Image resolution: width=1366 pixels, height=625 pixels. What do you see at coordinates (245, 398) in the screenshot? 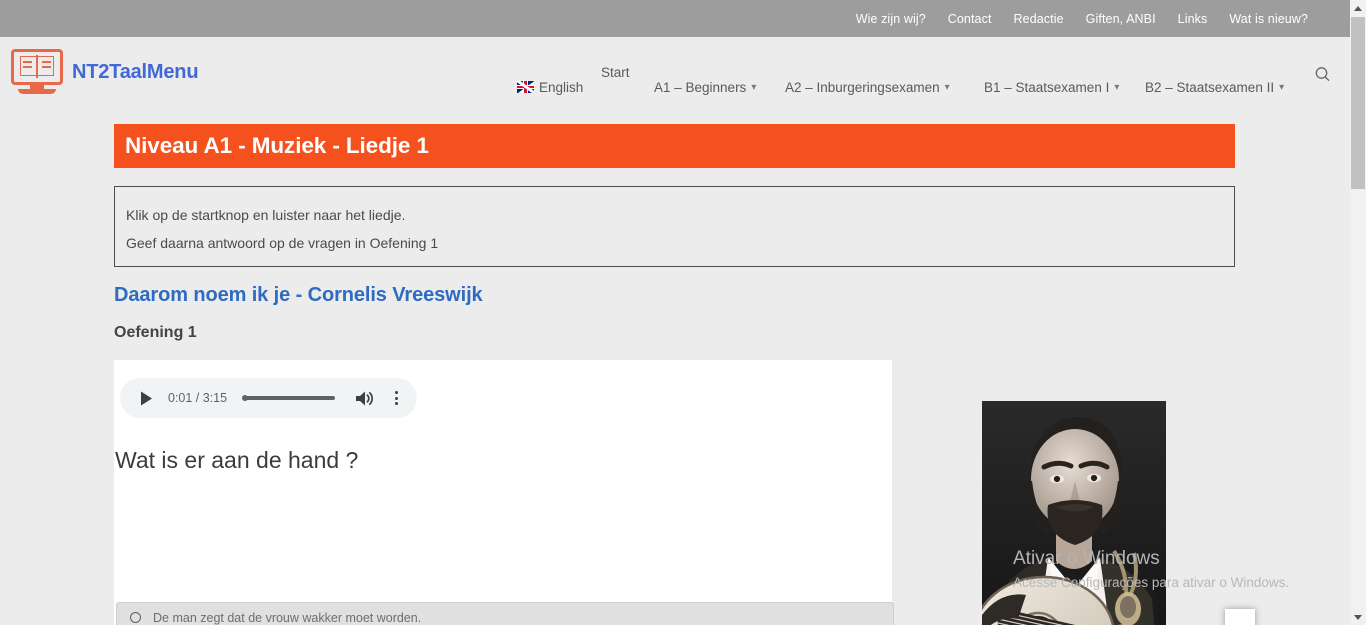
I see `audio-progress-knob` at bounding box center [245, 398].